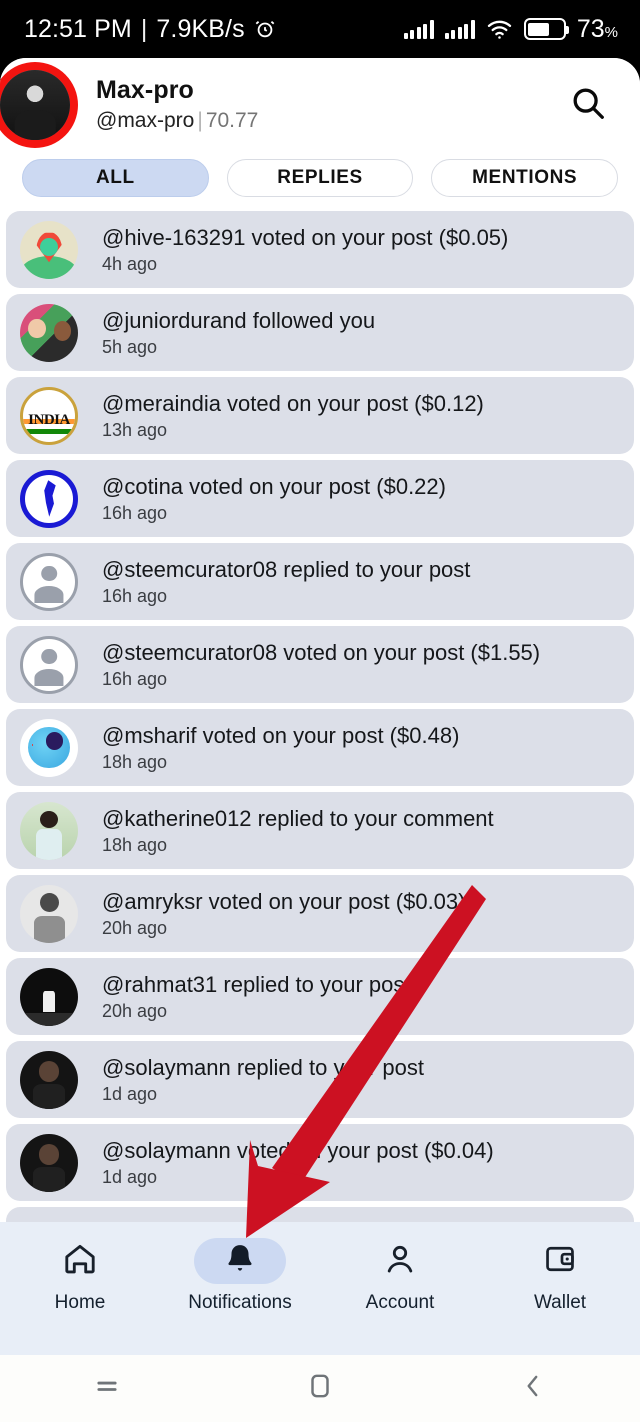 The image size is (640, 1422). I want to click on alarm-icon, so click(265, 29).